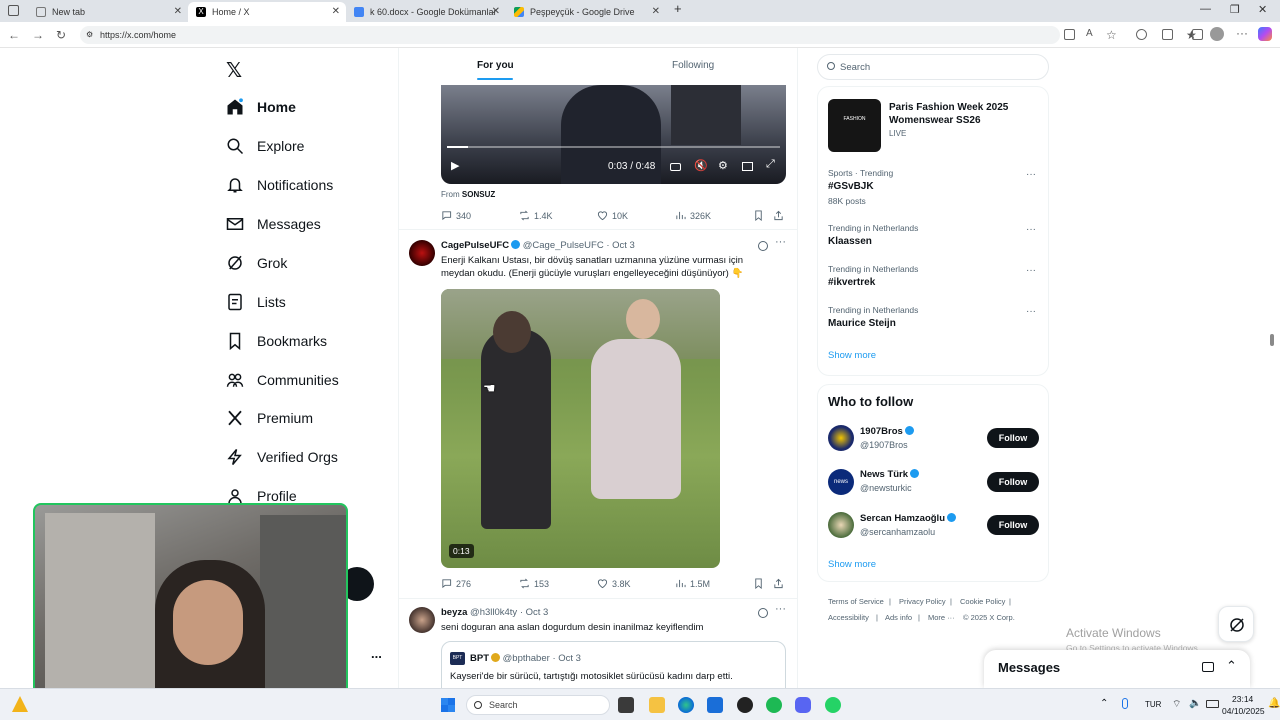  Describe the element at coordinates (1274, 703) in the screenshot. I see `notification-bell-icon: 🔔` at that location.